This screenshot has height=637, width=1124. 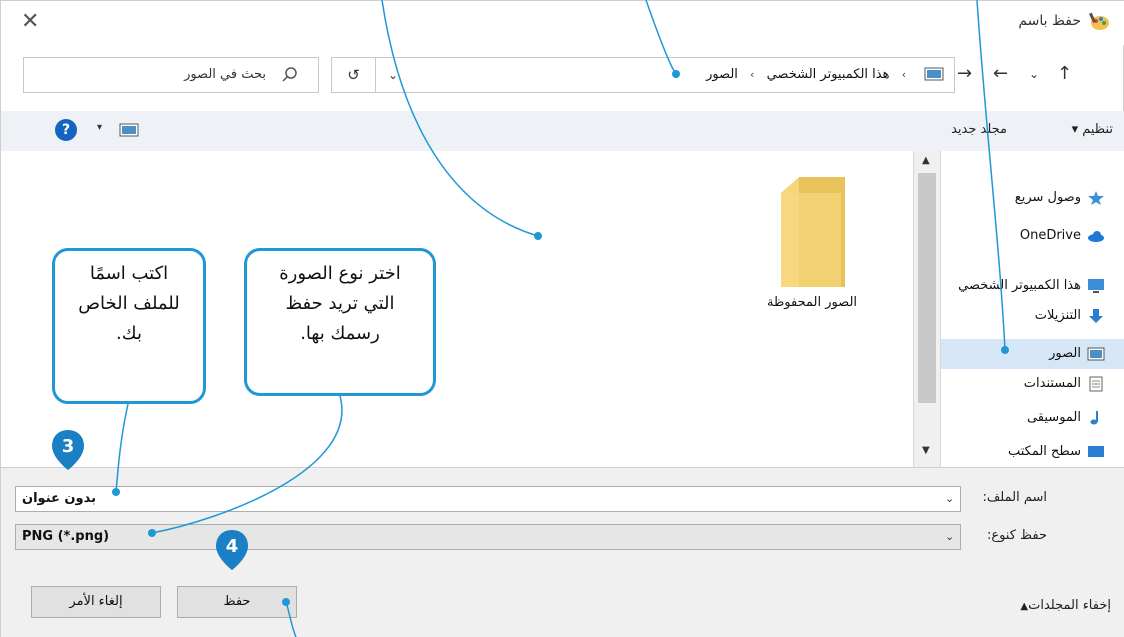 I want to click on save-button: حفظ, so click(x=237, y=602).